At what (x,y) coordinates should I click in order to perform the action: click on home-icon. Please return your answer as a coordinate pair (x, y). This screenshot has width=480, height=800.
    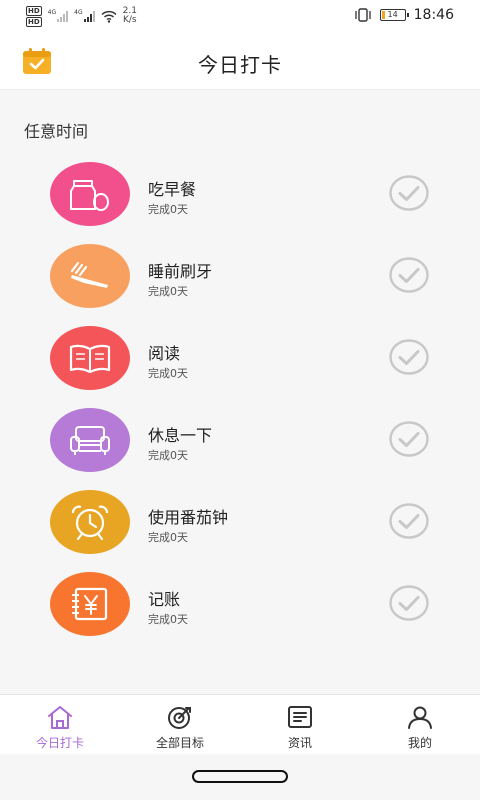
    Looking at the image, I should click on (60, 717).